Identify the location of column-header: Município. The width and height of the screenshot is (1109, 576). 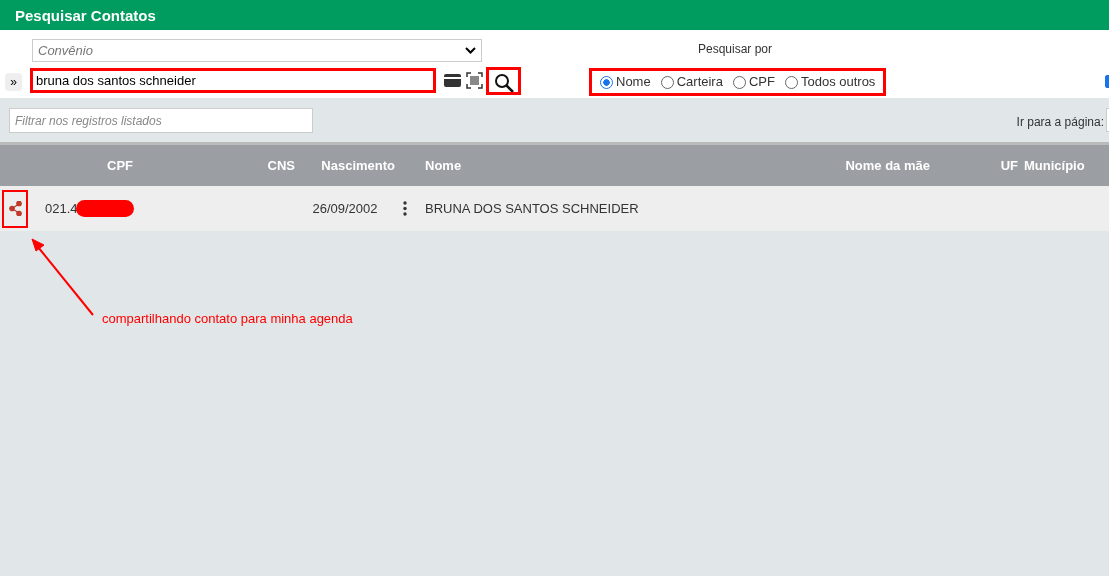
(1054, 165).